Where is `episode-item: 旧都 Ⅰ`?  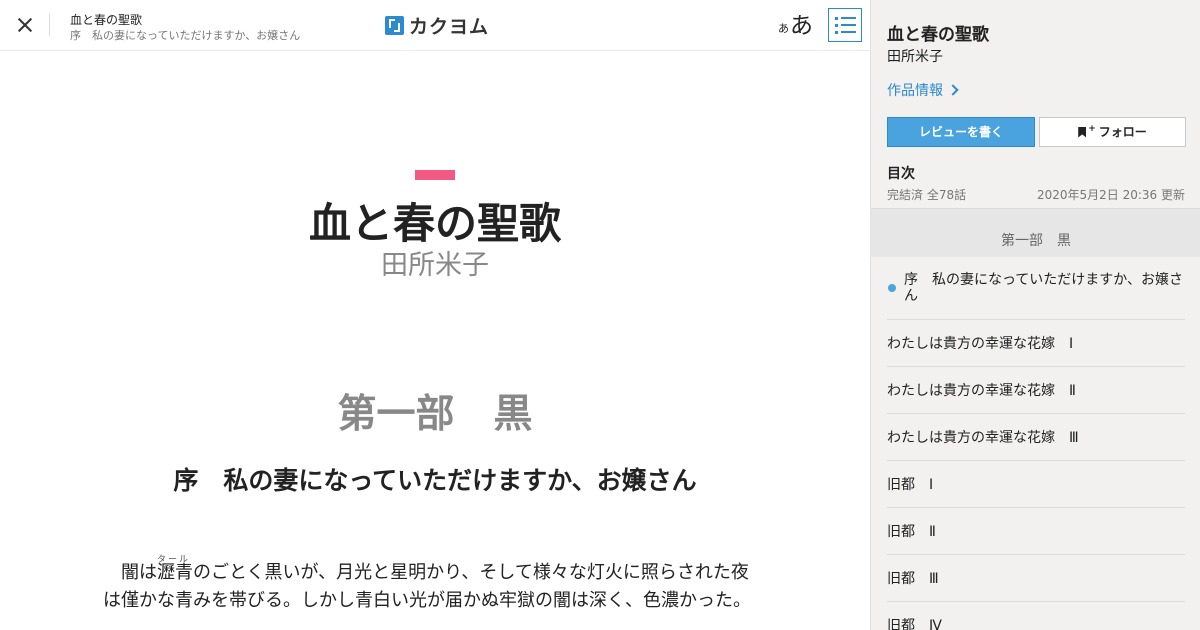
episode-item: 旧都 Ⅰ is located at coordinates (1036, 484).